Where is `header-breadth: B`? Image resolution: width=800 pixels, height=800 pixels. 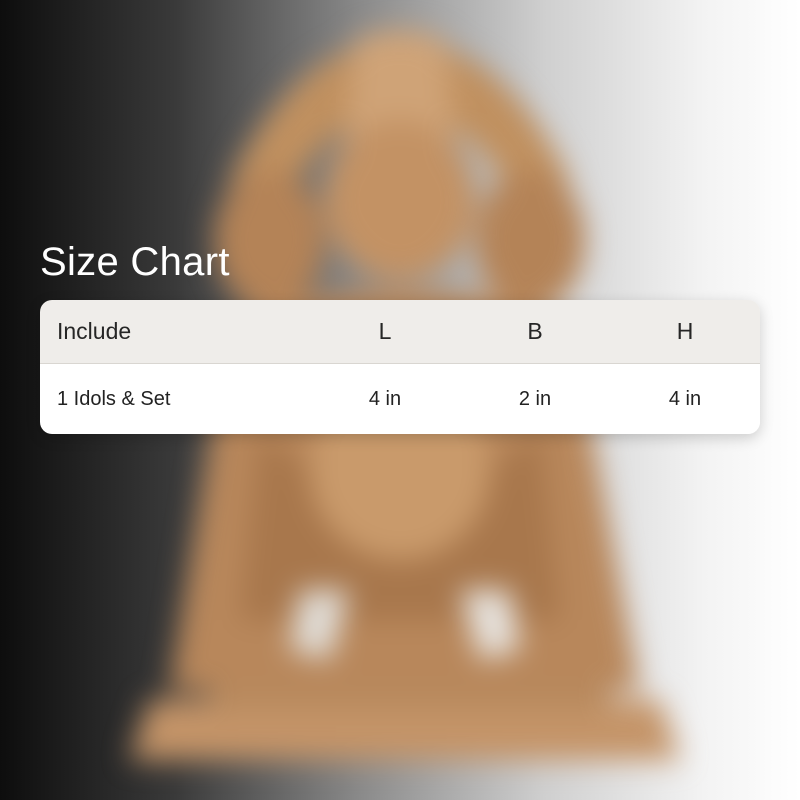
header-breadth: B is located at coordinates (535, 331).